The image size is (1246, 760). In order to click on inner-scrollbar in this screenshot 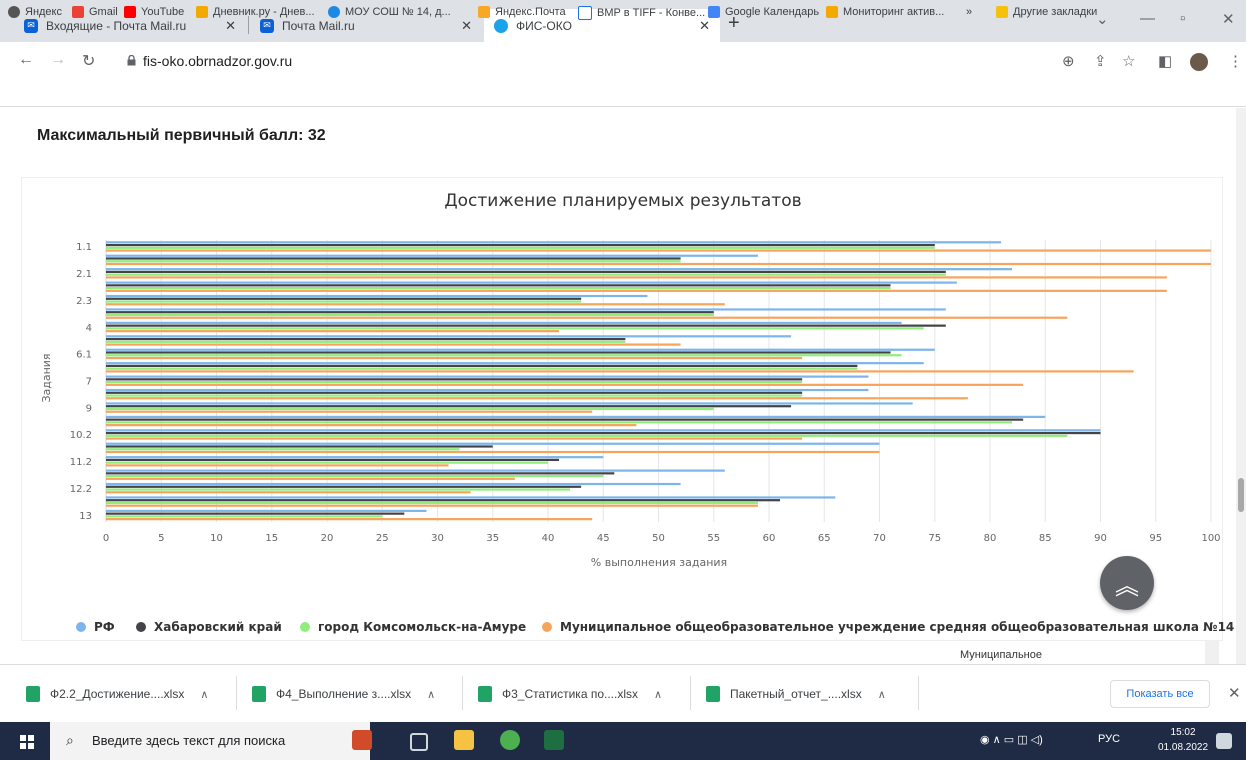, I will do `click(1212, 652)`.